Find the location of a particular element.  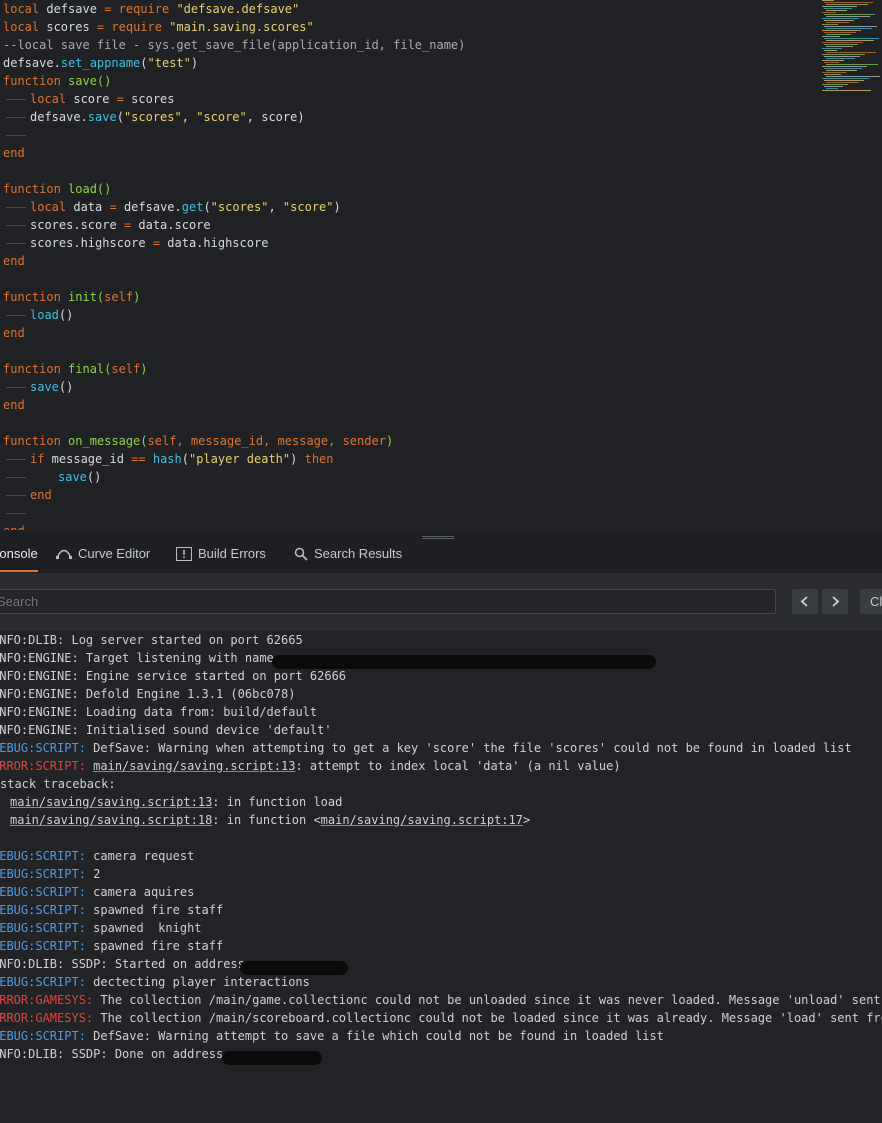

clear-button-label: Clear is located at coordinates (876, 601).